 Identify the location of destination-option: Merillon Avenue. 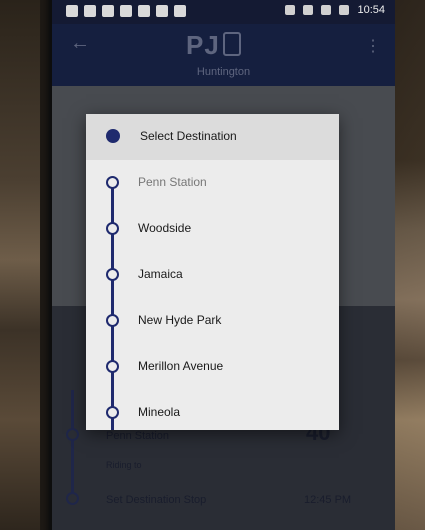
(212, 369).